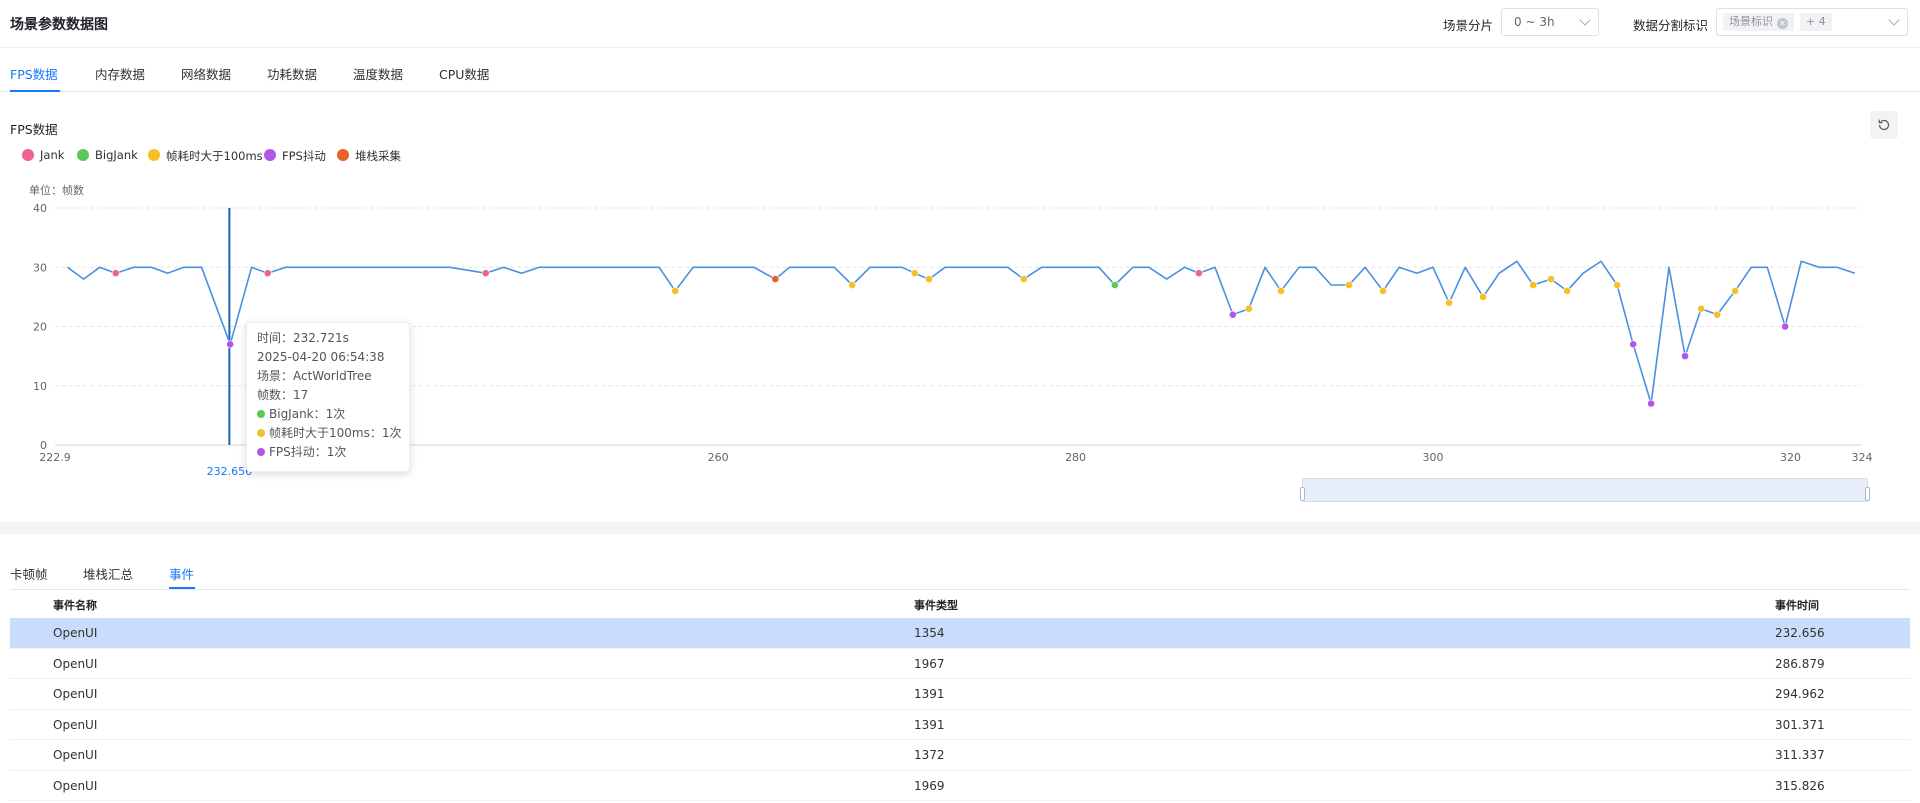 The image size is (1920, 803). Describe the element at coordinates (1782, 23) in the screenshot. I see `close-icon: ✕` at that location.